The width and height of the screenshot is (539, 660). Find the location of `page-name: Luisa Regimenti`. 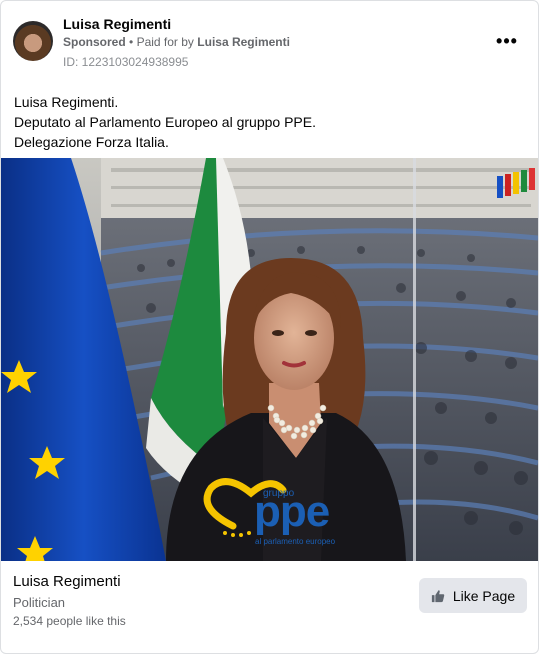

page-name: Luisa Regimenti is located at coordinates (67, 581).